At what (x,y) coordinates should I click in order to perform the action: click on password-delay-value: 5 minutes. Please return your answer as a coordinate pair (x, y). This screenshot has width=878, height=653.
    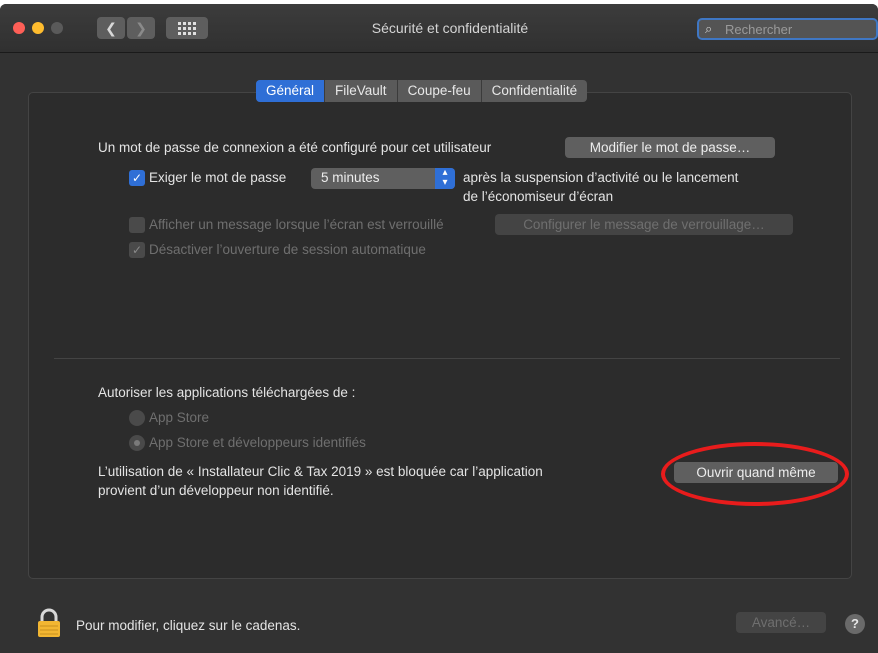
    Looking at the image, I should click on (350, 177).